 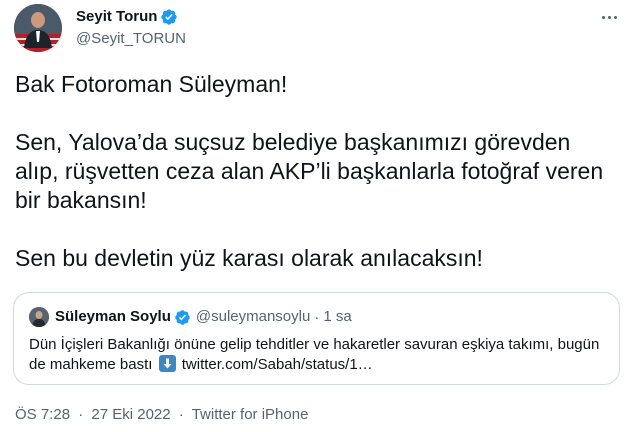 I want to click on author-avatar, so click(x=38, y=28).